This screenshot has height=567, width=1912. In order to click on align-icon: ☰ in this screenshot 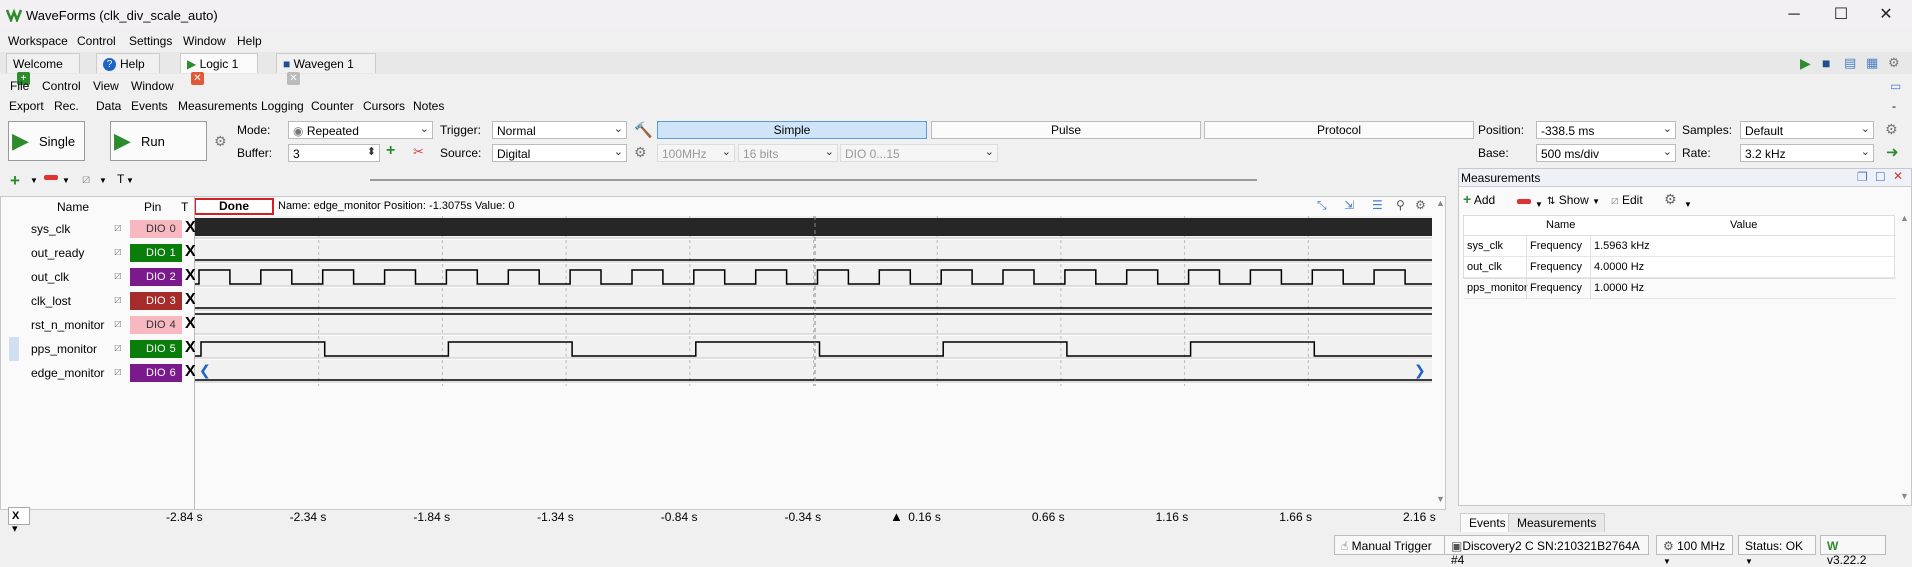, I will do `click(1377, 205)`.